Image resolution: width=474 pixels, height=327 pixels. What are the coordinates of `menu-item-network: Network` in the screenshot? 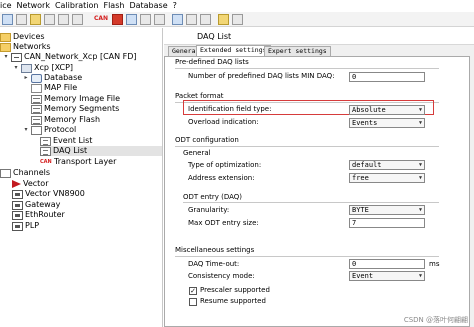 It's located at (33, 6).